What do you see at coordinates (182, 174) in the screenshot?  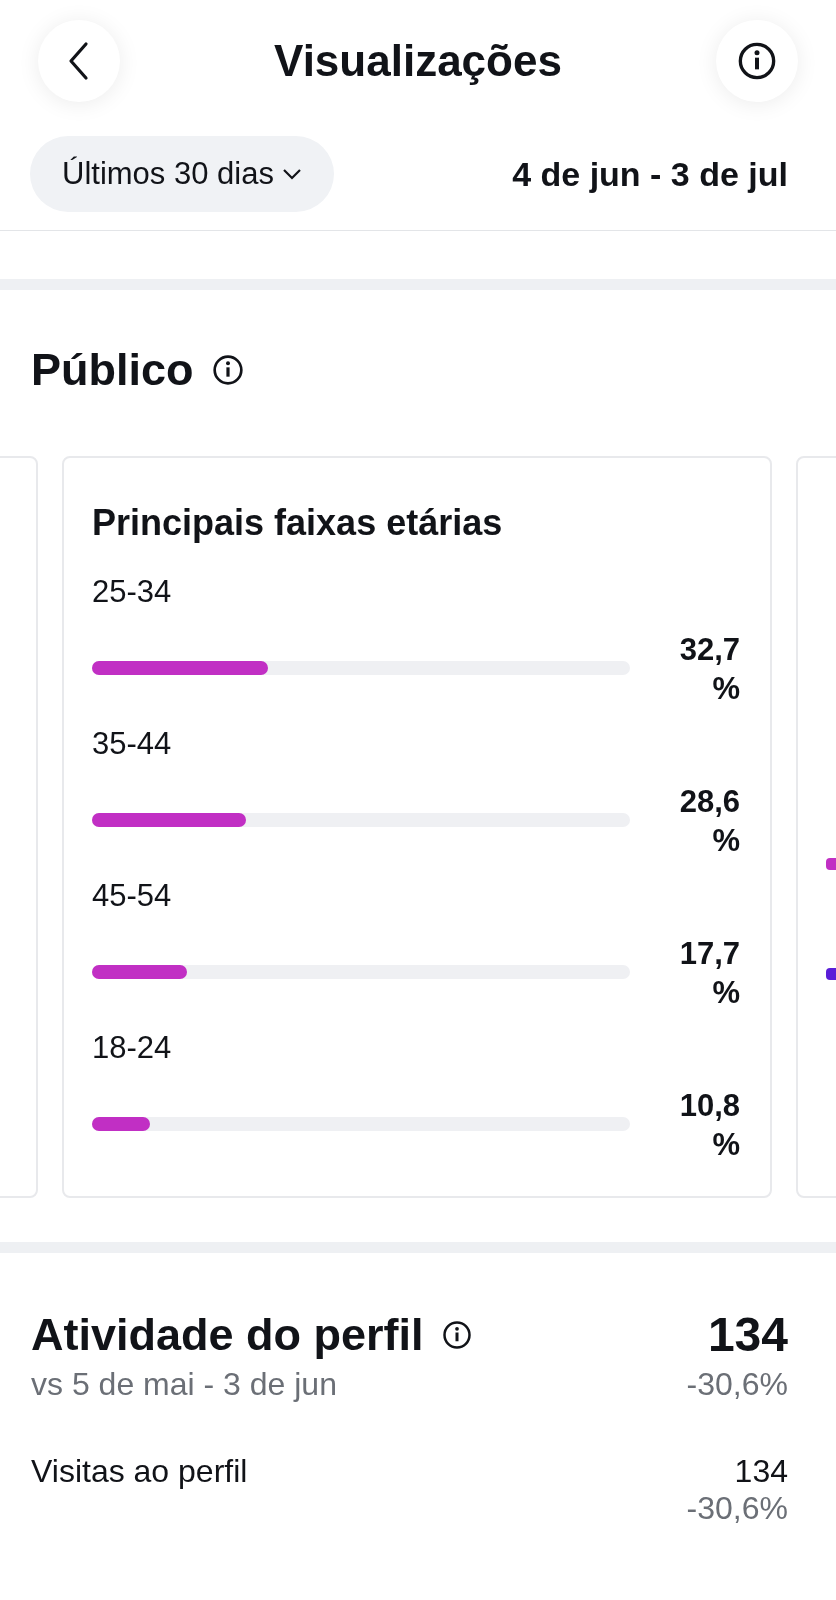 I see `period-dropdown: Últimos 30 dias` at bounding box center [182, 174].